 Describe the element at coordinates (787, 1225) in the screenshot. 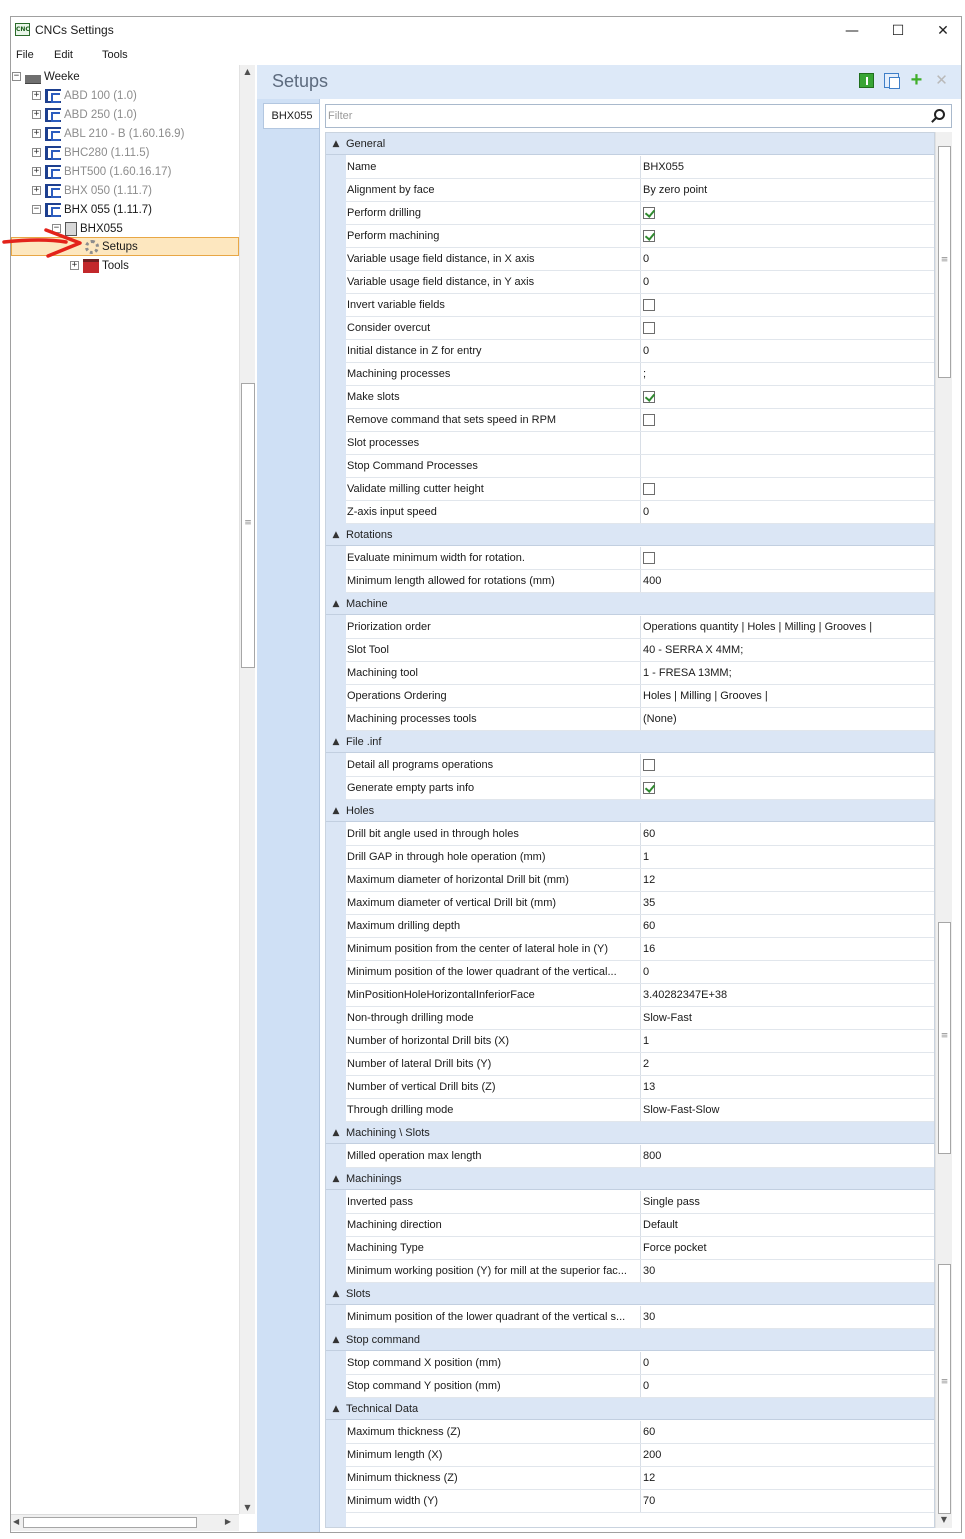

I see `property-value: Default` at that location.